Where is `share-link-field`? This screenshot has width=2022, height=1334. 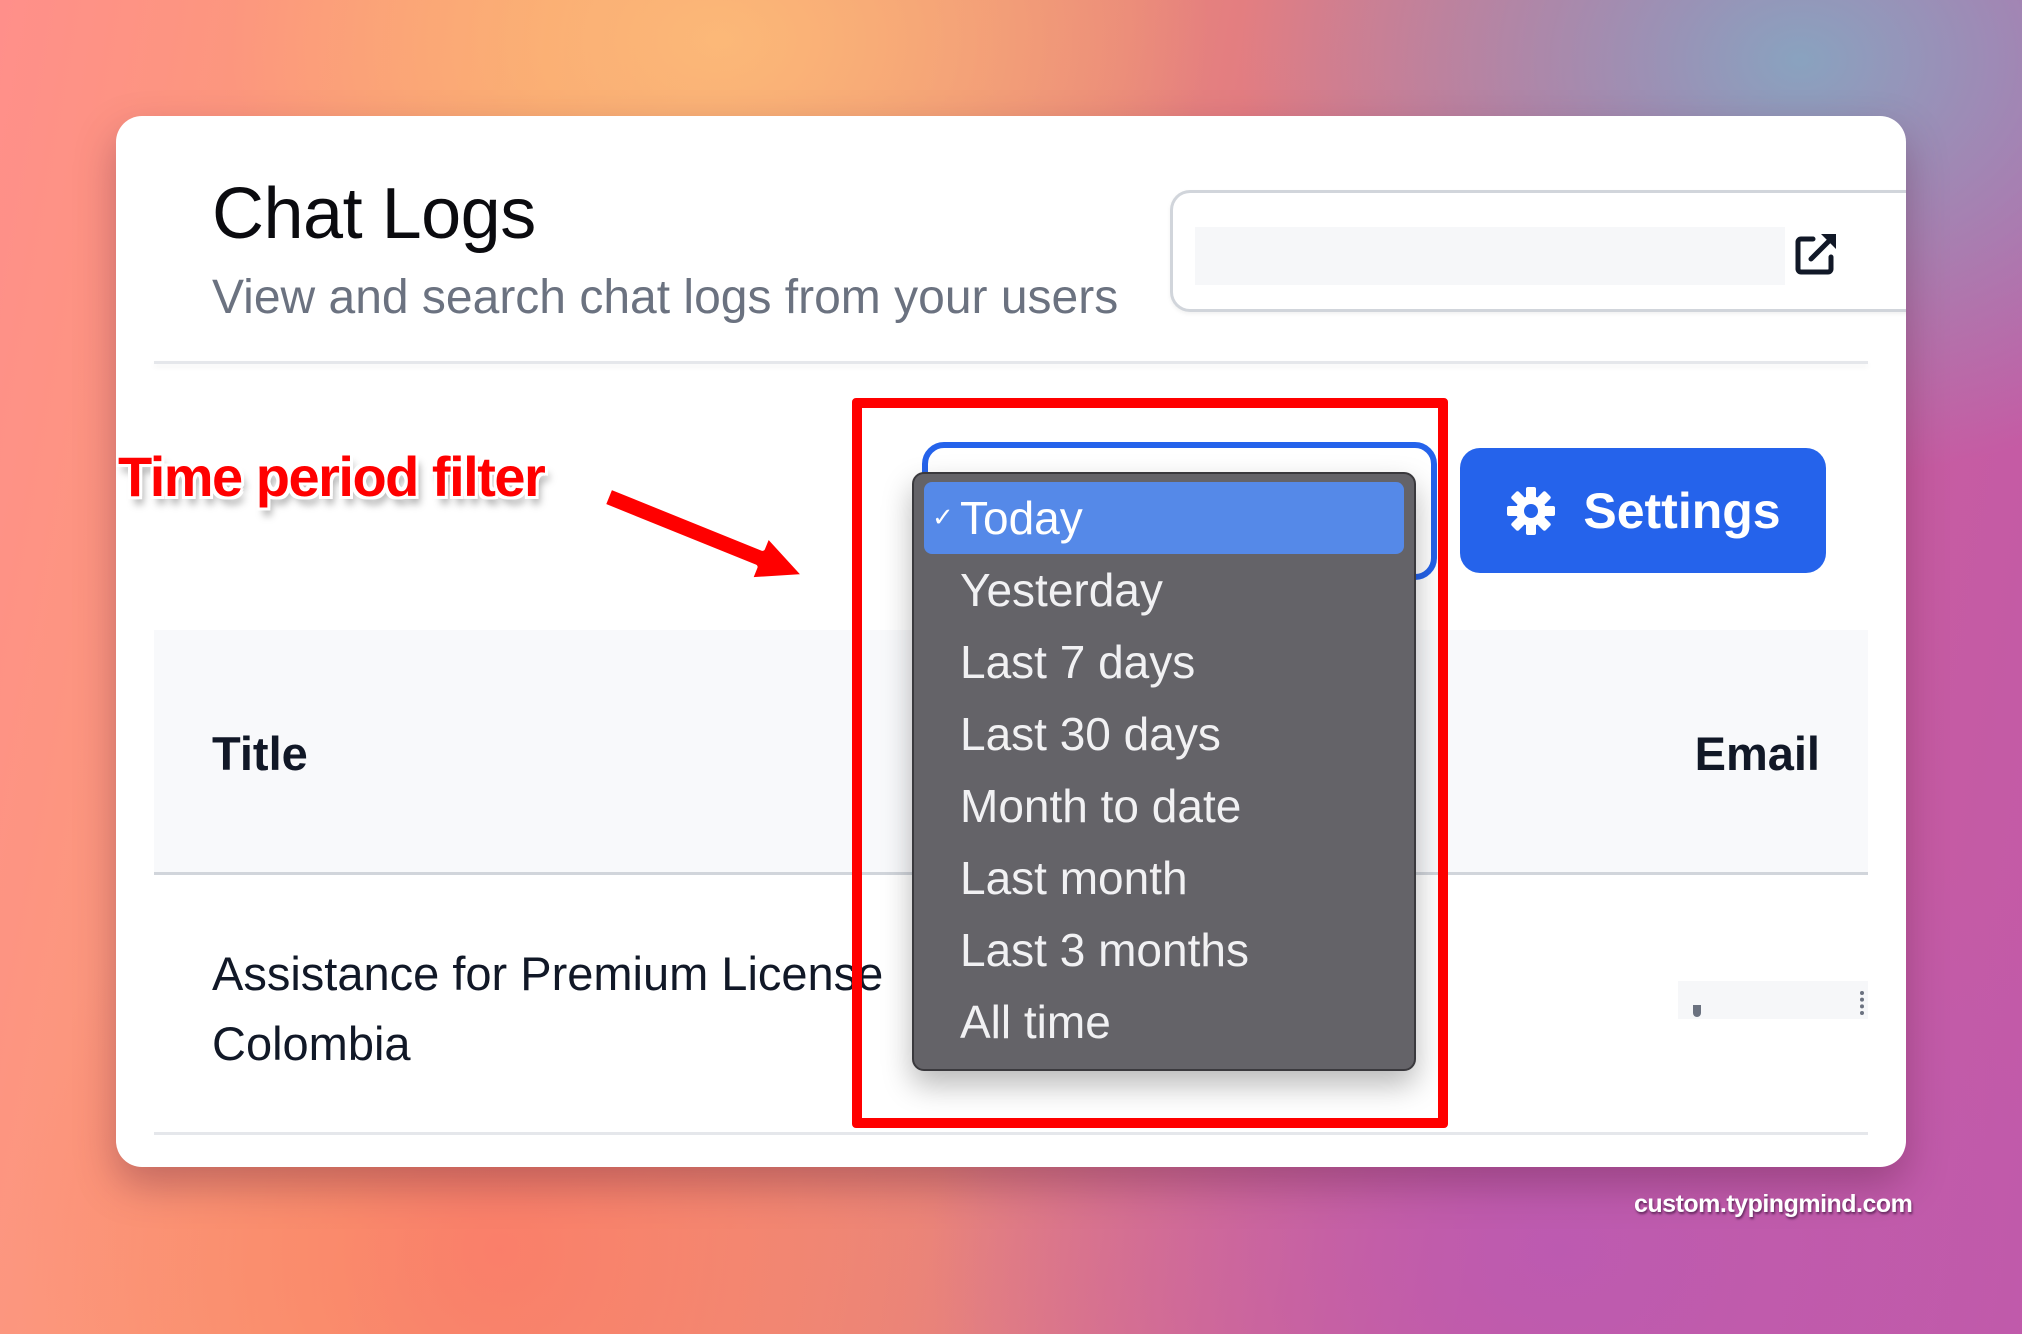
share-link-field is located at coordinates (1490, 256).